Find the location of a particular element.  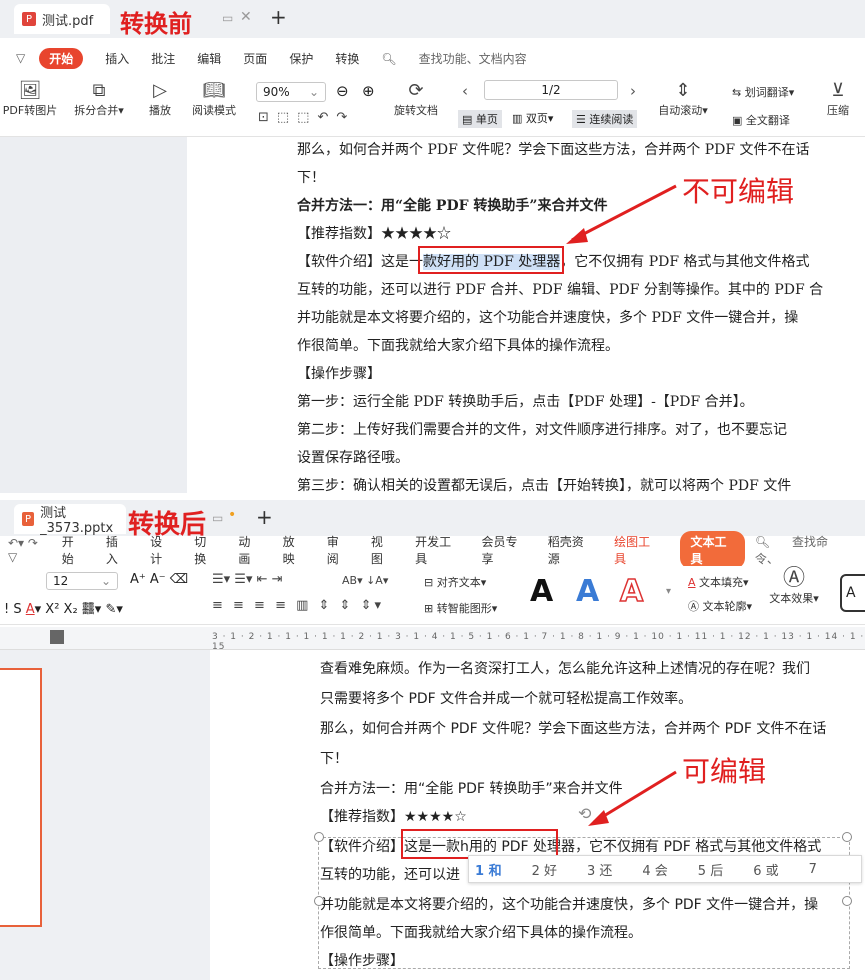

bottom-arrow is located at coordinates (632, 798).